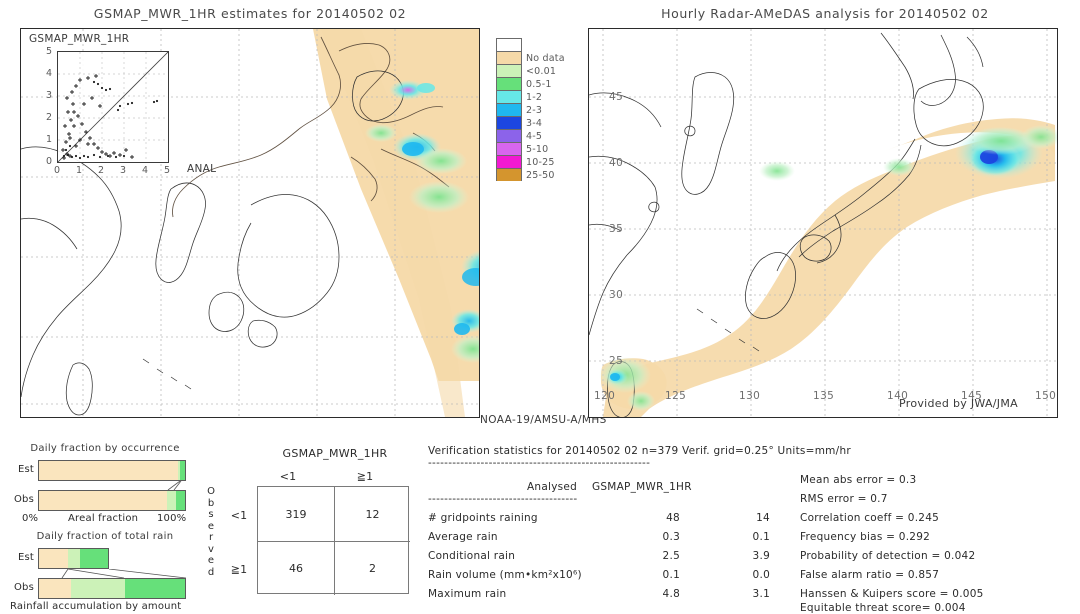 The height and width of the screenshot is (614, 1080). I want to click on colorbar-label-2: <0.01, so click(541, 71).